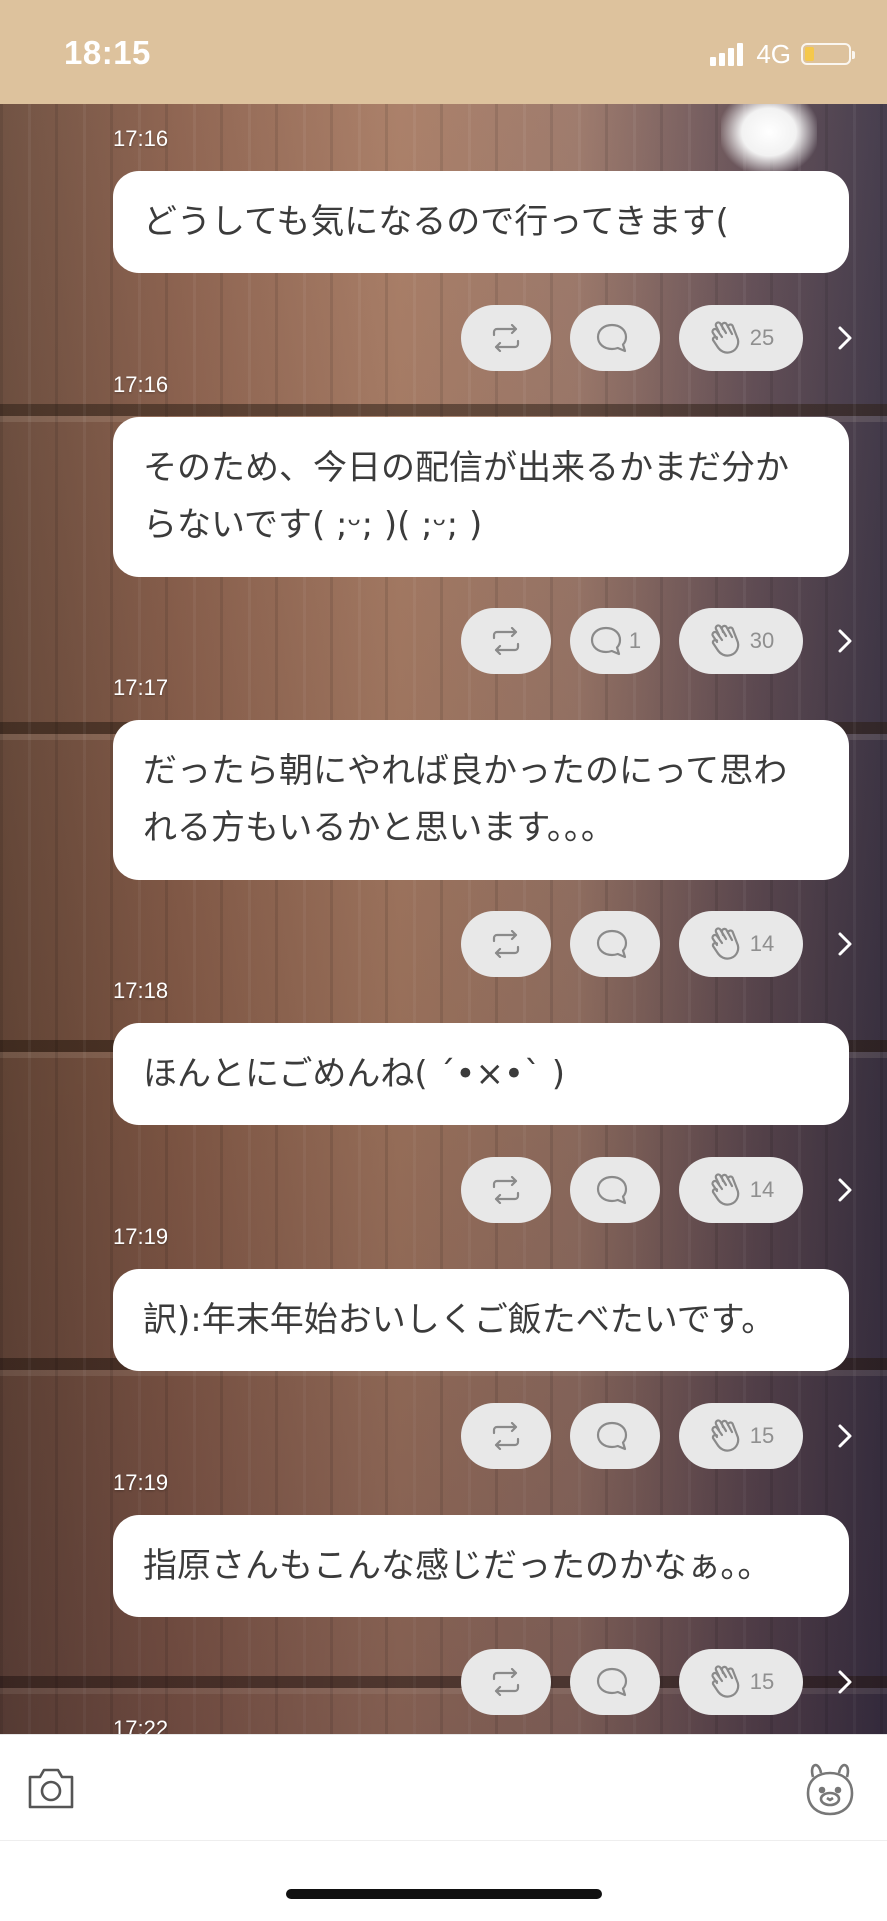 The width and height of the screenshot is (887, 1921). I want to click on post-text: ほんとにごめんね( ´•×•` ), so click(354, 1073).